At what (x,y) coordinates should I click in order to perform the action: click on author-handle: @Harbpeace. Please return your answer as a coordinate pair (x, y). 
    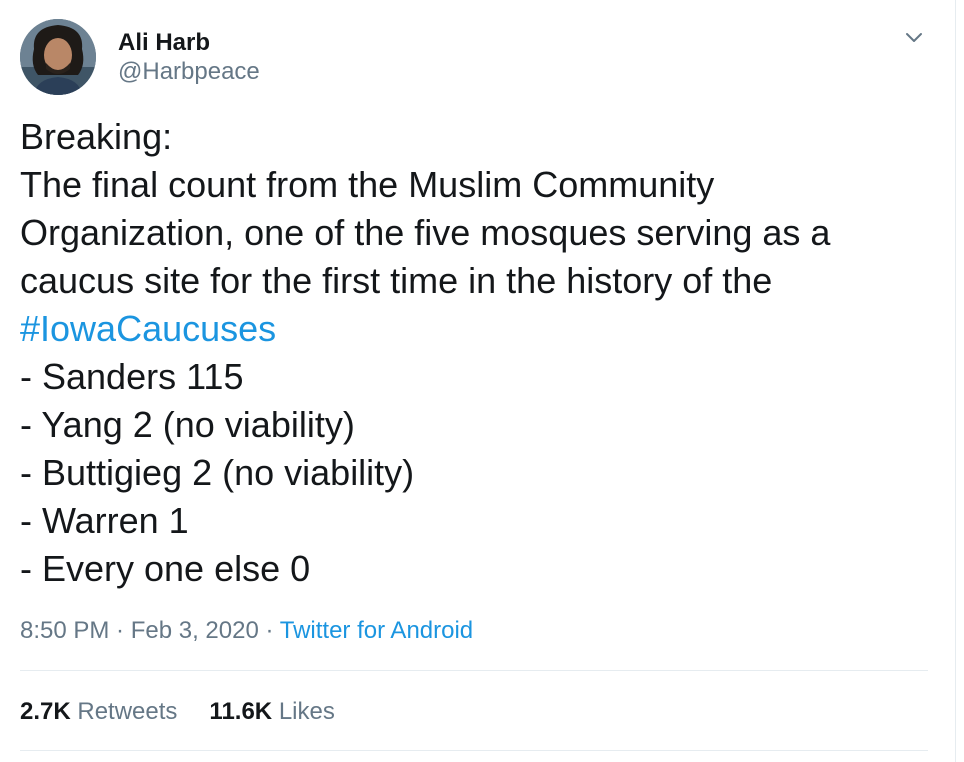
    Looking at the image, I should click on (189, 72).